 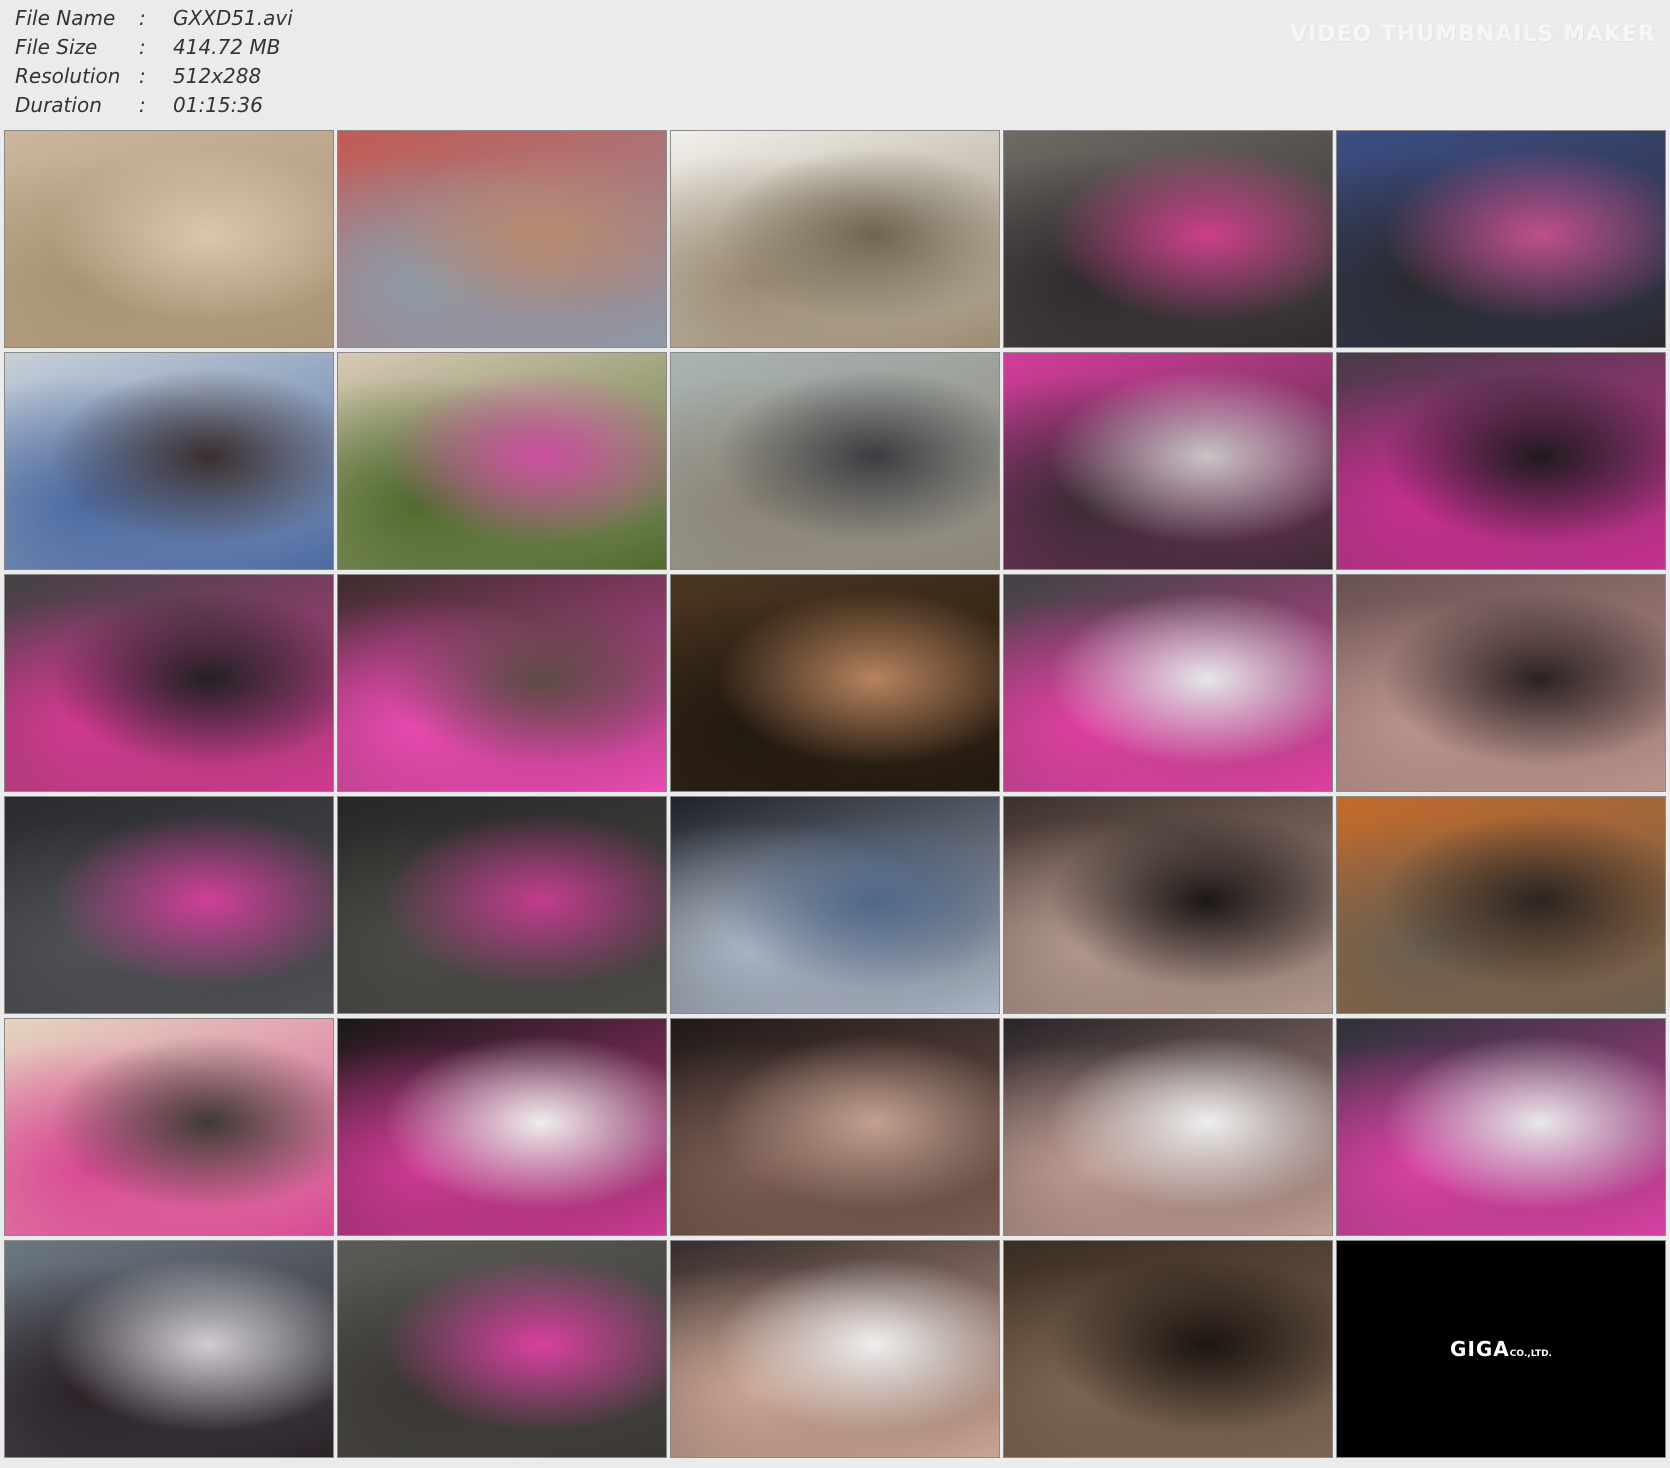 I want to click on thumbnail-boot-pin, so click(x=1501, y=239).